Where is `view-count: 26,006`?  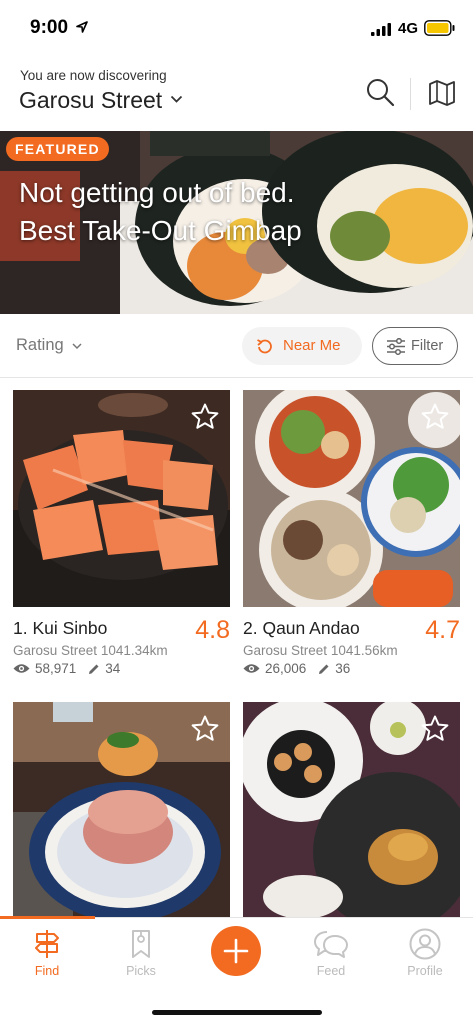 view-count: 26,006 is located at coordinates (286, 668).